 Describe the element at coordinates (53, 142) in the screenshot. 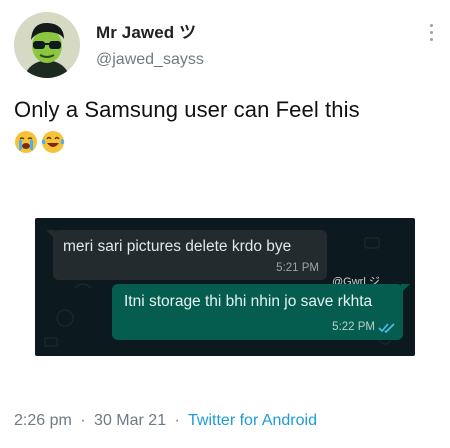

I see `face-with-tears-of-joy-icon` at that location.